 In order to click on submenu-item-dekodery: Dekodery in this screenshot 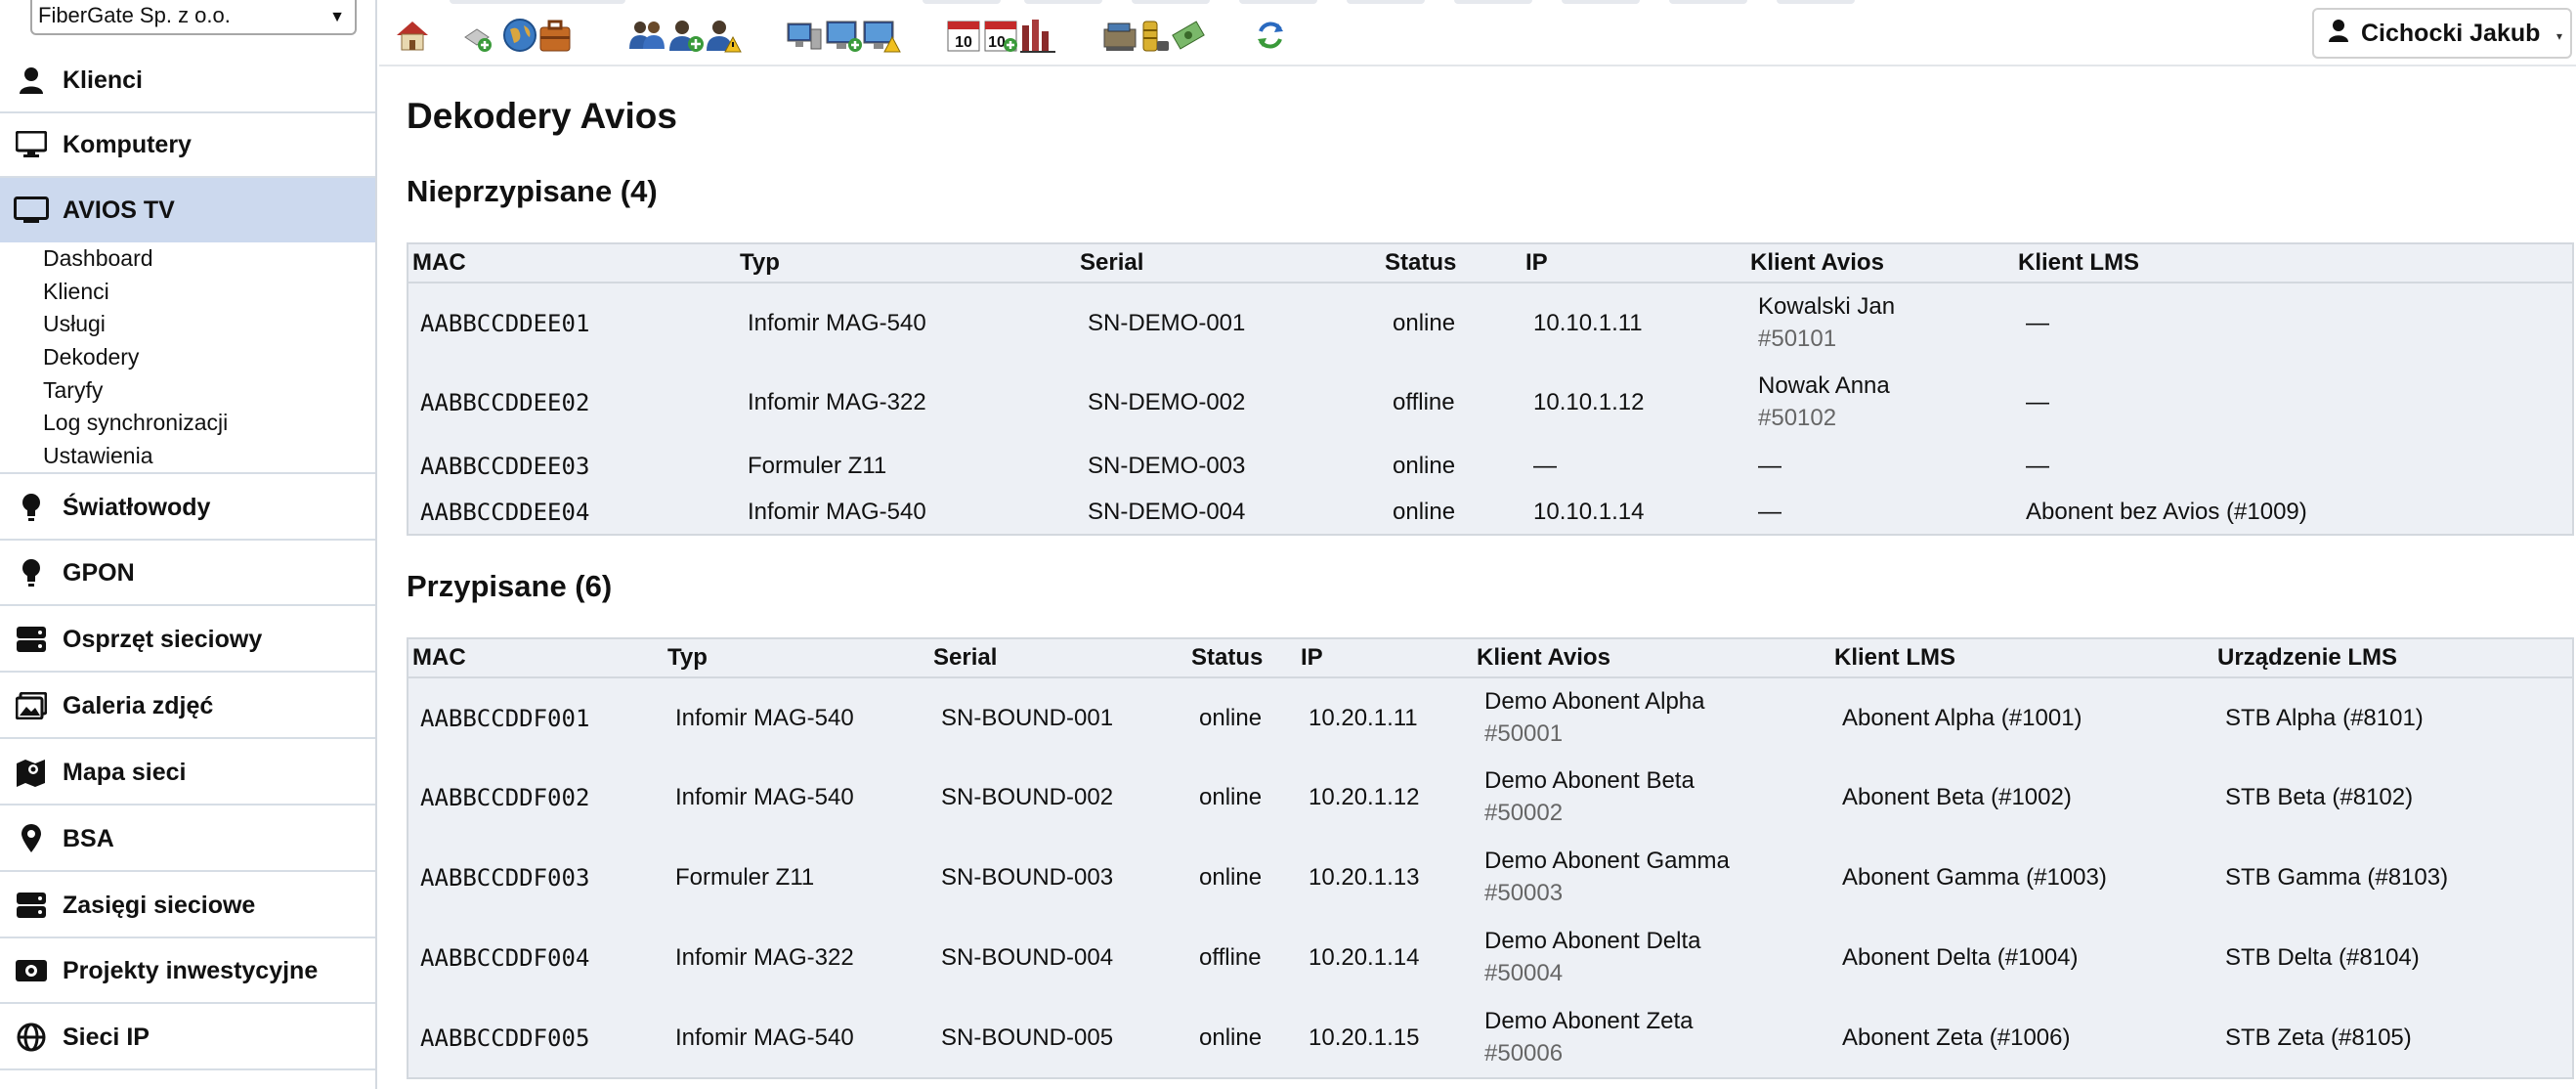, I will do `click(91, 357)`.